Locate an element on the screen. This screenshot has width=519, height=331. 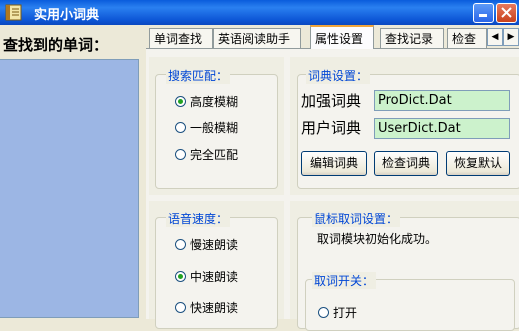
radio-slow-read: 慢速朗读 is located at coordinates (206, 244).